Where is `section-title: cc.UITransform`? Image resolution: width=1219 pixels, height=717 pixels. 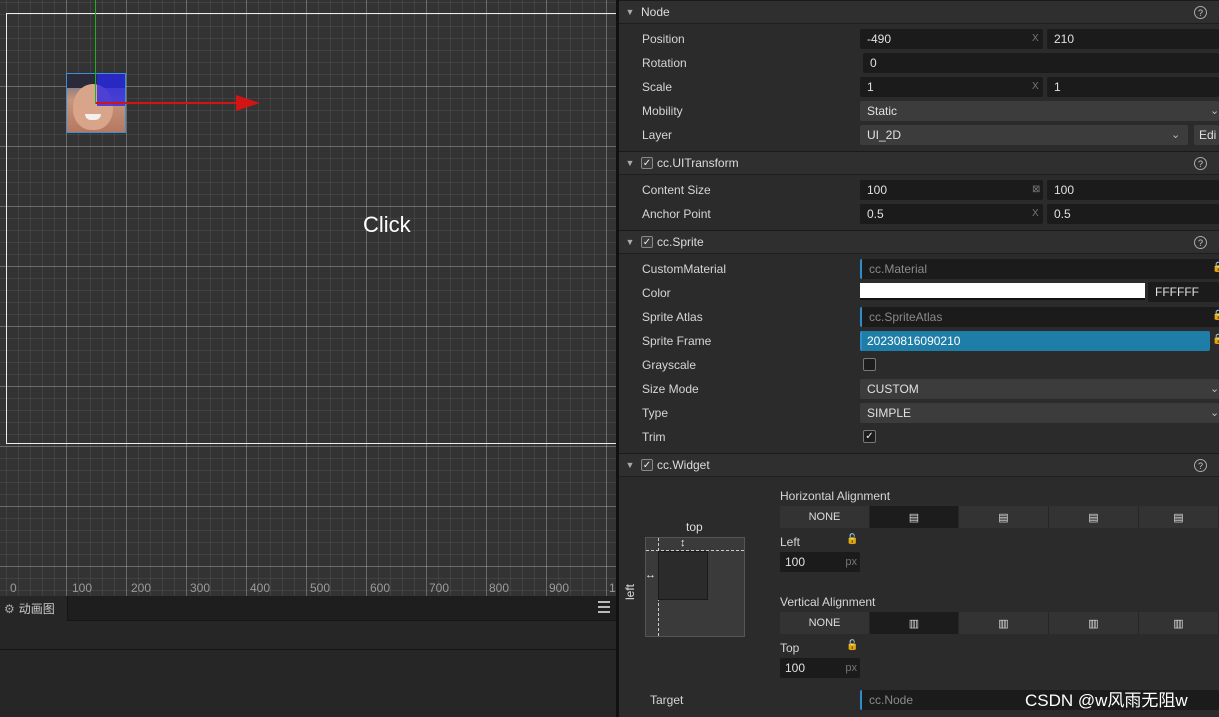
section-title: cc.UITransform is located at coordinates (698, 163).